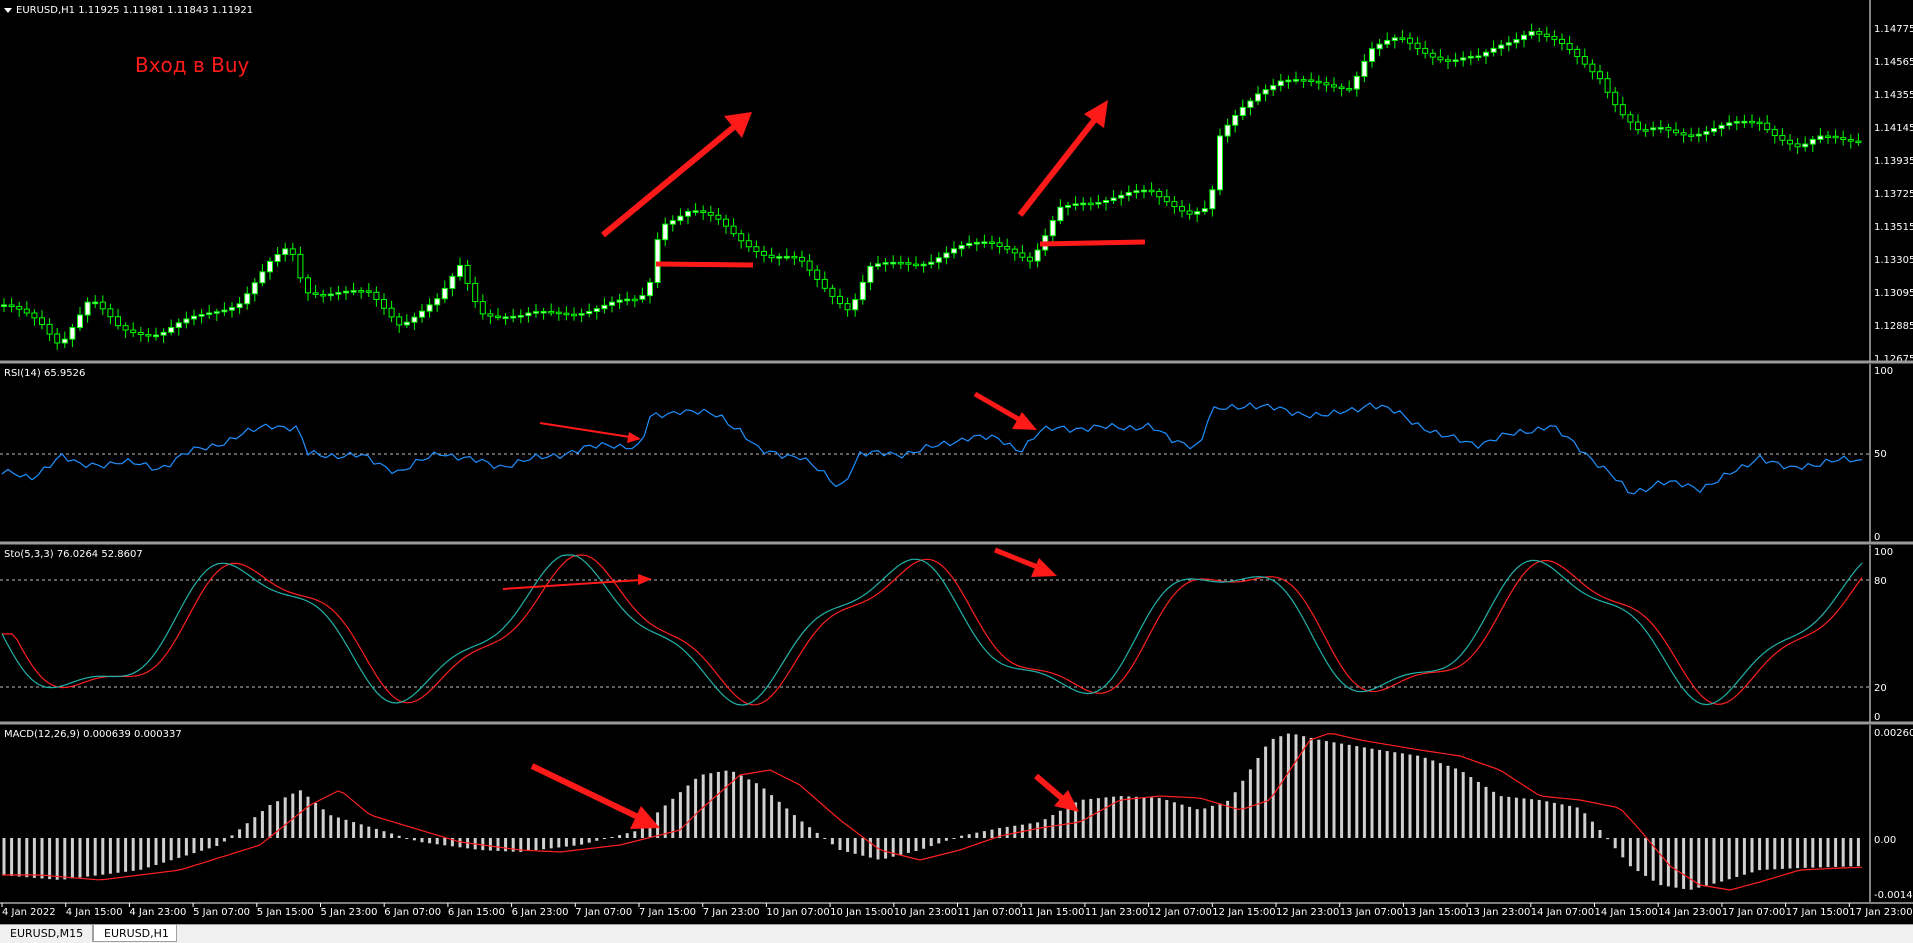 This screenshot has height=943, width=1913. I want to click on price-tick: 1.14355, so click(1893, 95).